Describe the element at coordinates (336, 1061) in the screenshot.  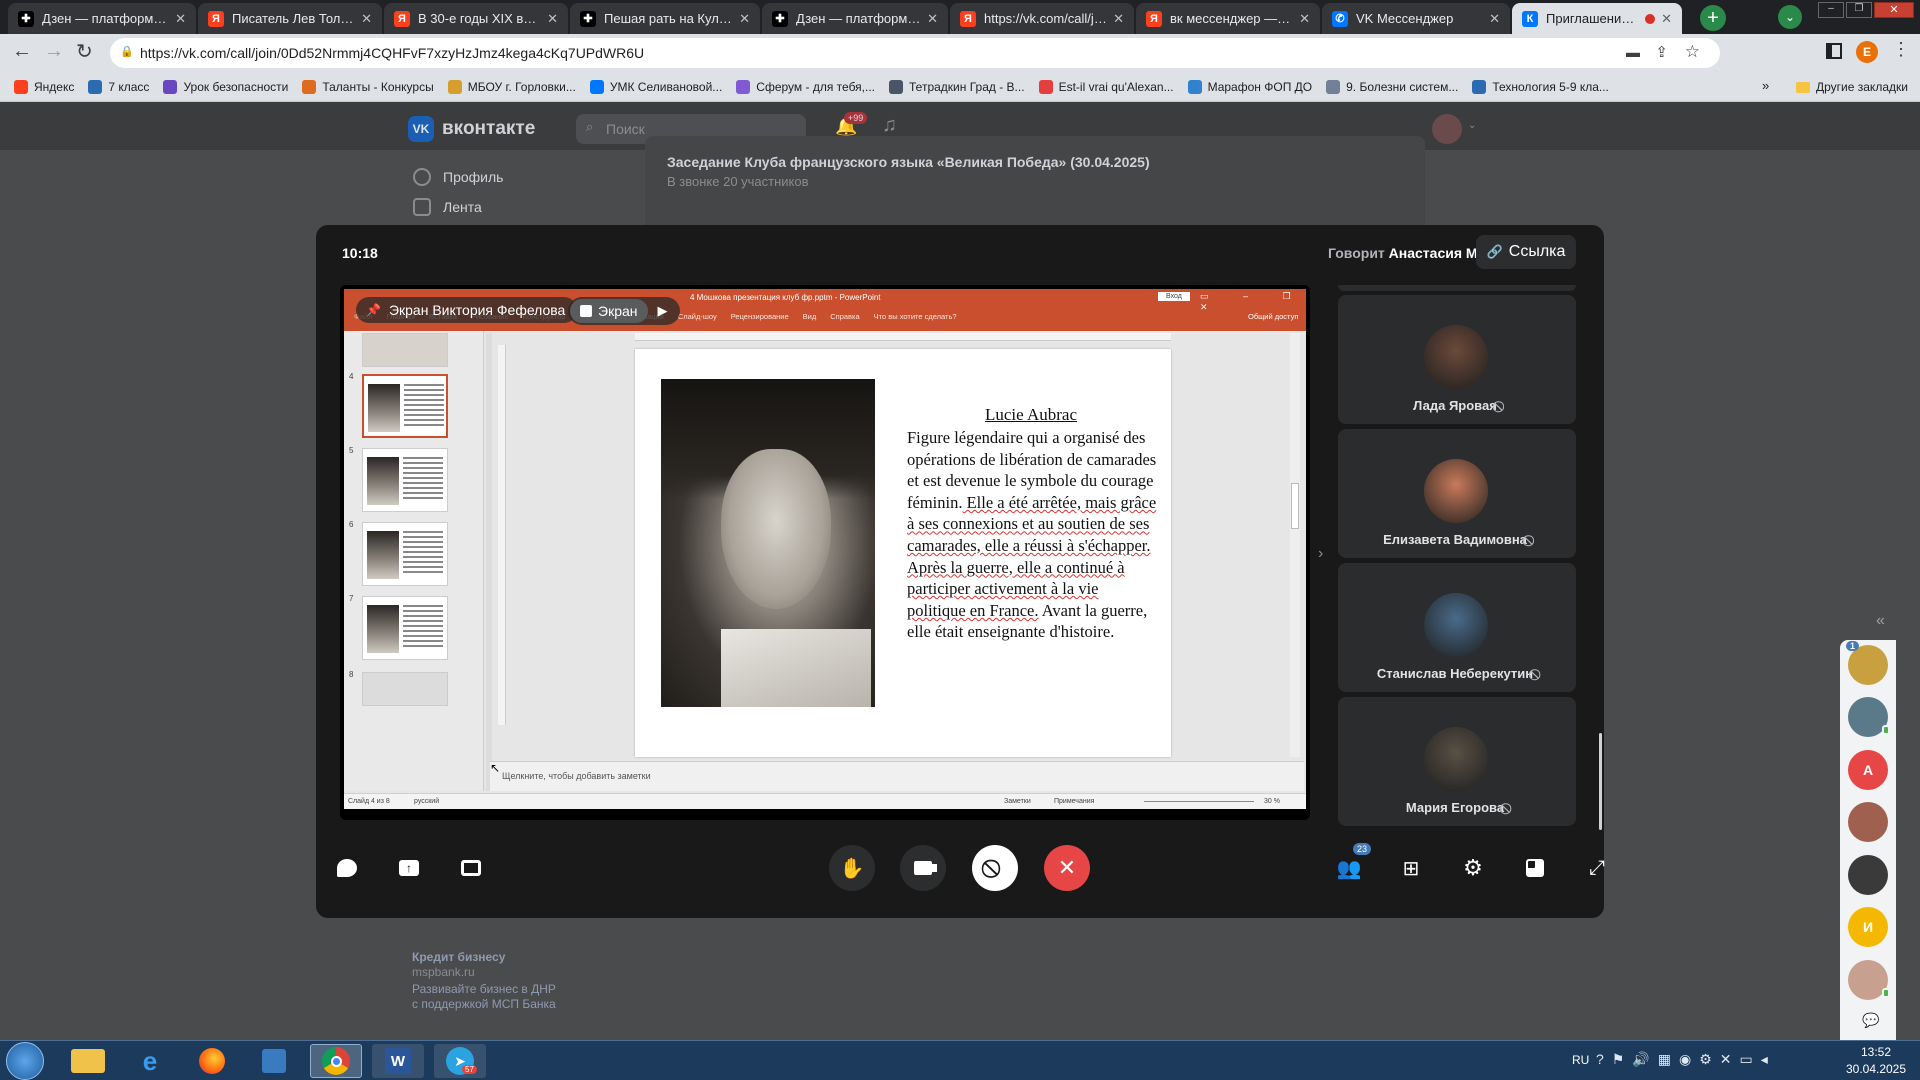
I see `chrome-taskbar-icon` at that location.